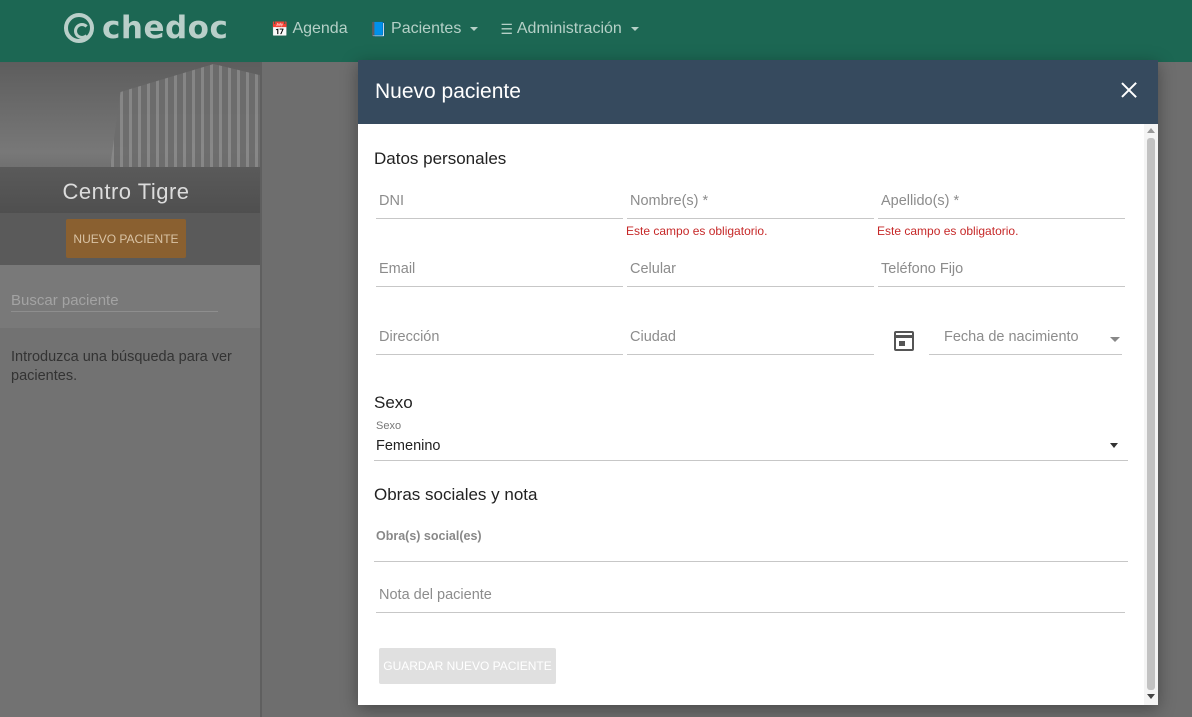  What do you see at coordinates (758, 92) in the screenshot?
I see `modal-header: Nuevo paciente` at bounding box center [758, 92].